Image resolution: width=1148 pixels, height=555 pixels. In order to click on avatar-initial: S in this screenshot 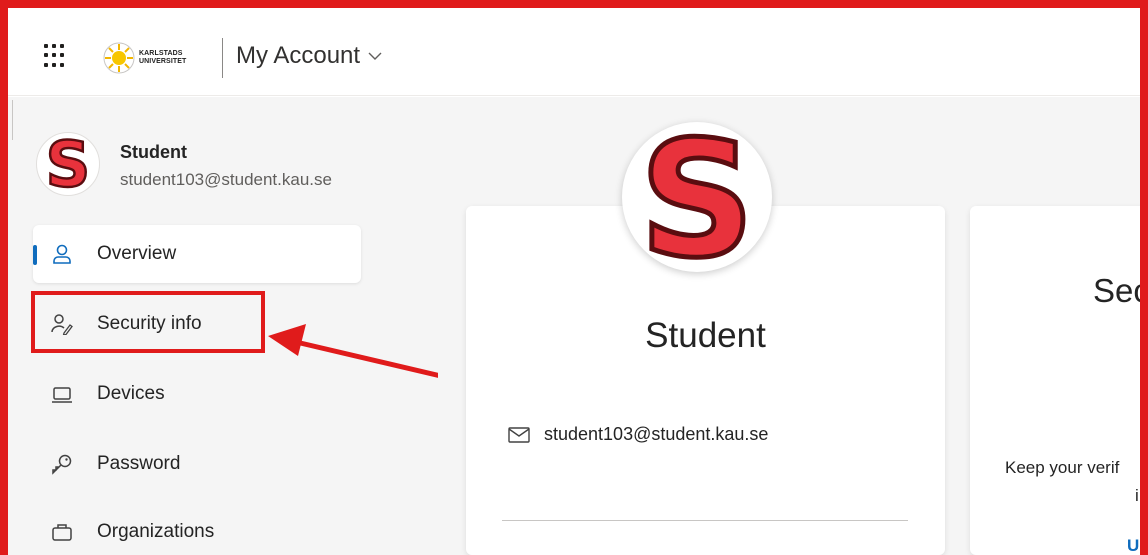, I will do `click(68, 164)`.